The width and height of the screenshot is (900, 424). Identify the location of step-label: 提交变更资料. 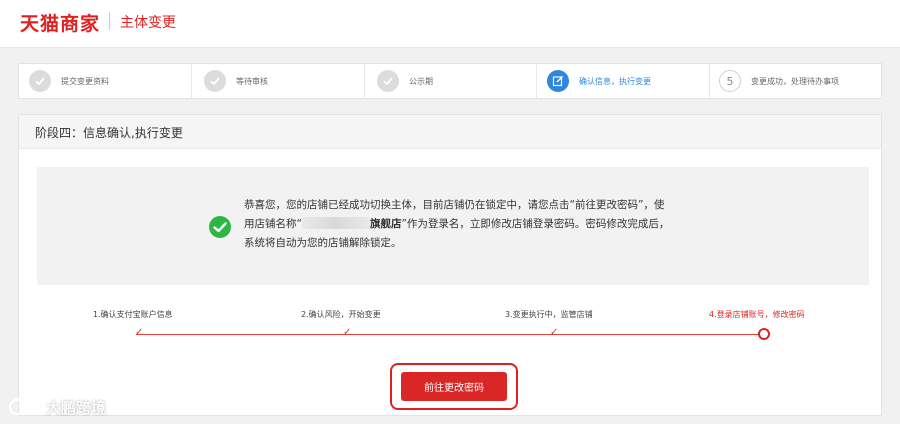
(85, 81).